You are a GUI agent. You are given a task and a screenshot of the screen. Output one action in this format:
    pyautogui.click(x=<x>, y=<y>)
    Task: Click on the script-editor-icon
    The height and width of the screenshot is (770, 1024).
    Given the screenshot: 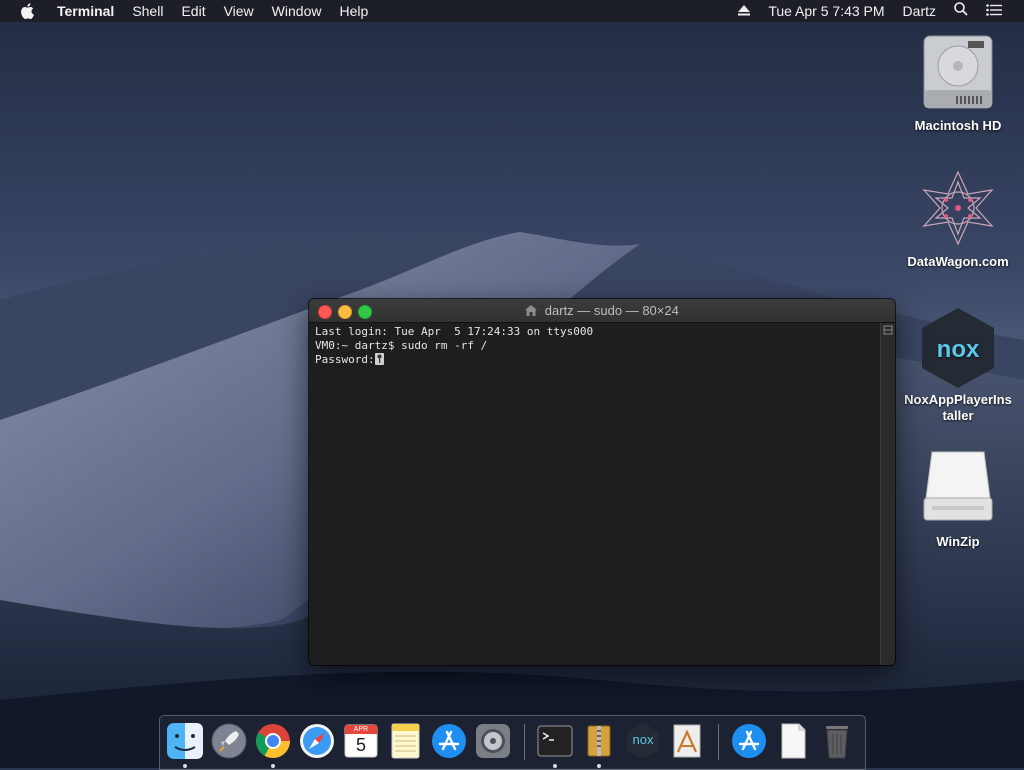 What is the action you would take?
    pyautogui.click(x=687, y=741)
    